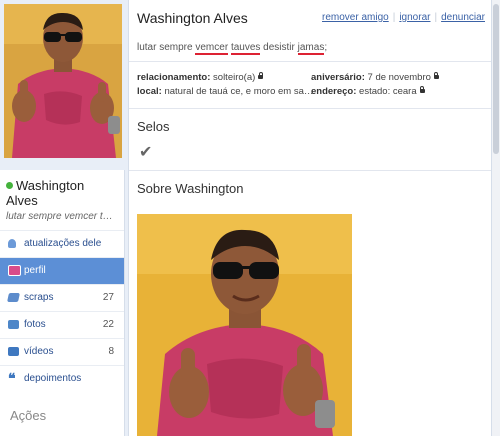  What do you see at coordinates (388, 91) in the screenshot?
I see `address-value: estado: ceara` at bounding box center [388, 91].